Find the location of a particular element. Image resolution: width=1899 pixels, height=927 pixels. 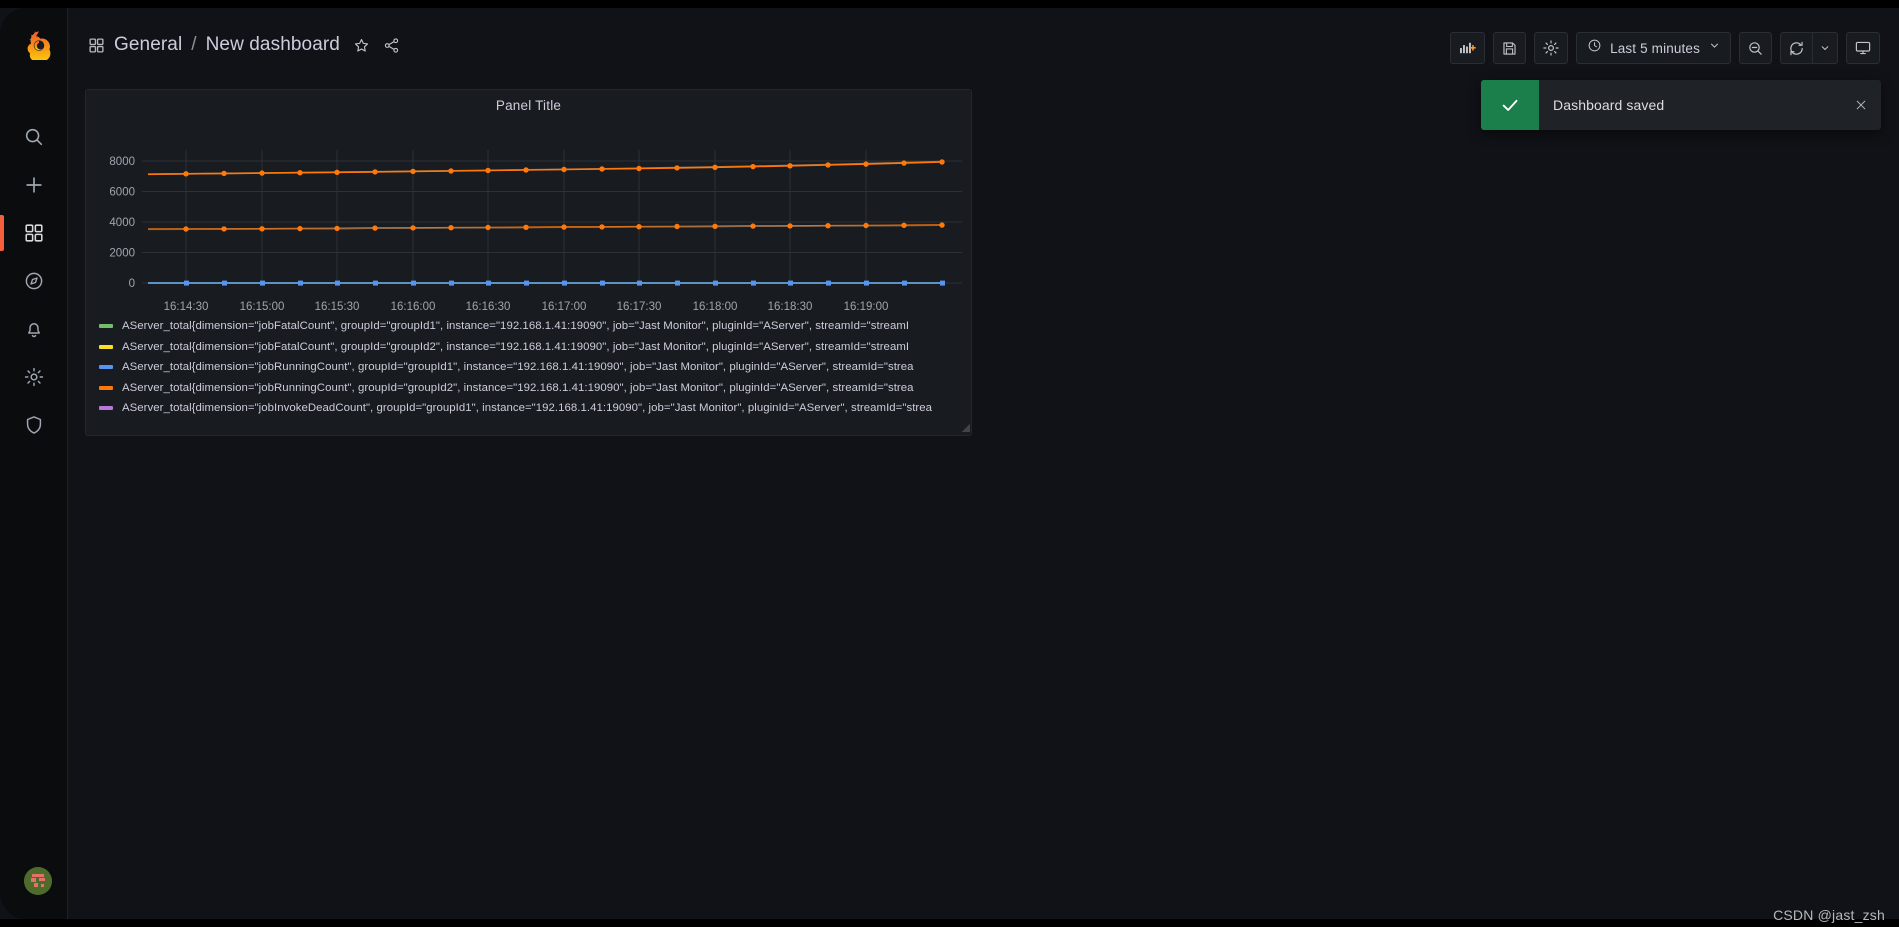

avatar is located at coordinates (38, 881).